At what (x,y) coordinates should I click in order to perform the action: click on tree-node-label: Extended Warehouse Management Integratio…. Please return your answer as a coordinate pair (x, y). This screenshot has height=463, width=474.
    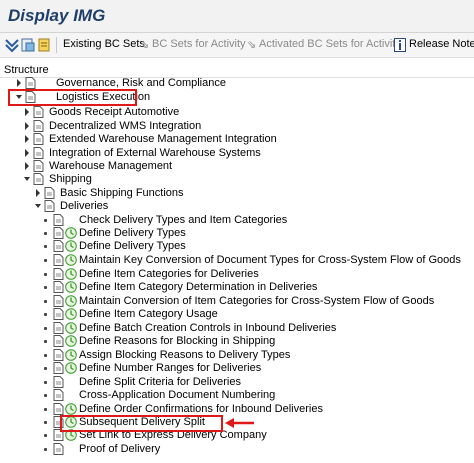
    Looking at the image, I should click on (163, 139).